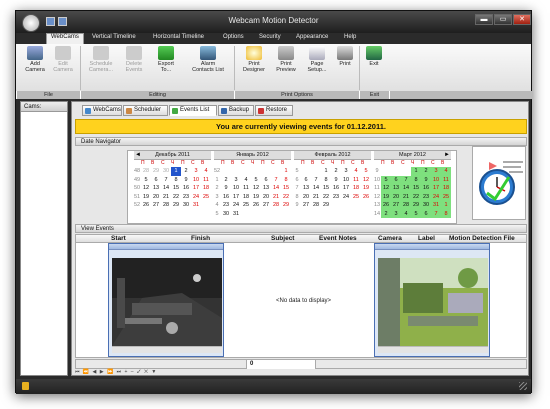  I want to click on content-tab-scheduler: Scheduler, so click(145, 110).